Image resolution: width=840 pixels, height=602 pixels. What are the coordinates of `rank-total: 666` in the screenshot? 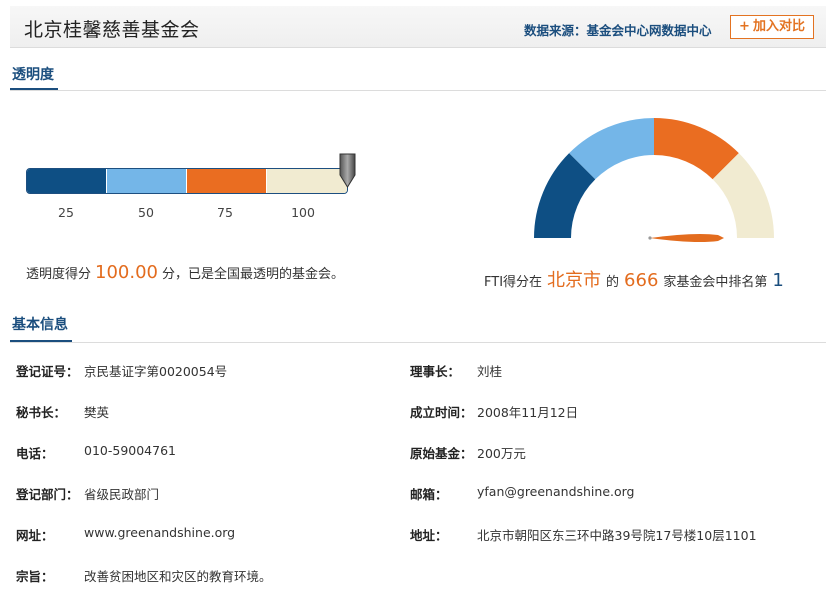 It's located at (641, 280).